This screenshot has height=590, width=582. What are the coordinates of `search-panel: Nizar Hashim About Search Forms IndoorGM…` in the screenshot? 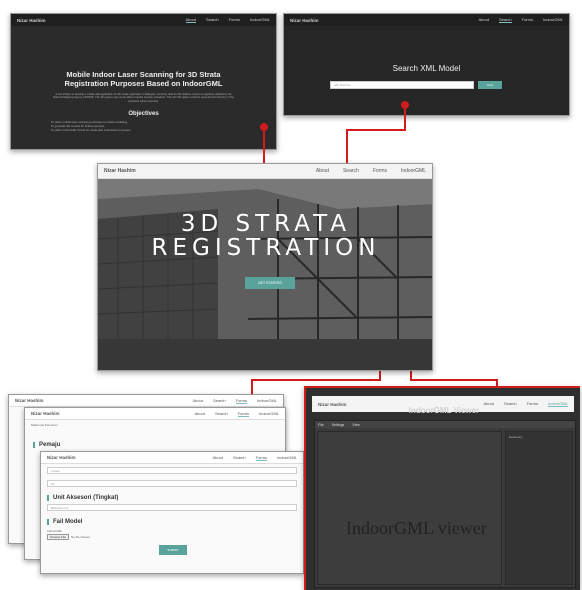 It's located at (426, 64).